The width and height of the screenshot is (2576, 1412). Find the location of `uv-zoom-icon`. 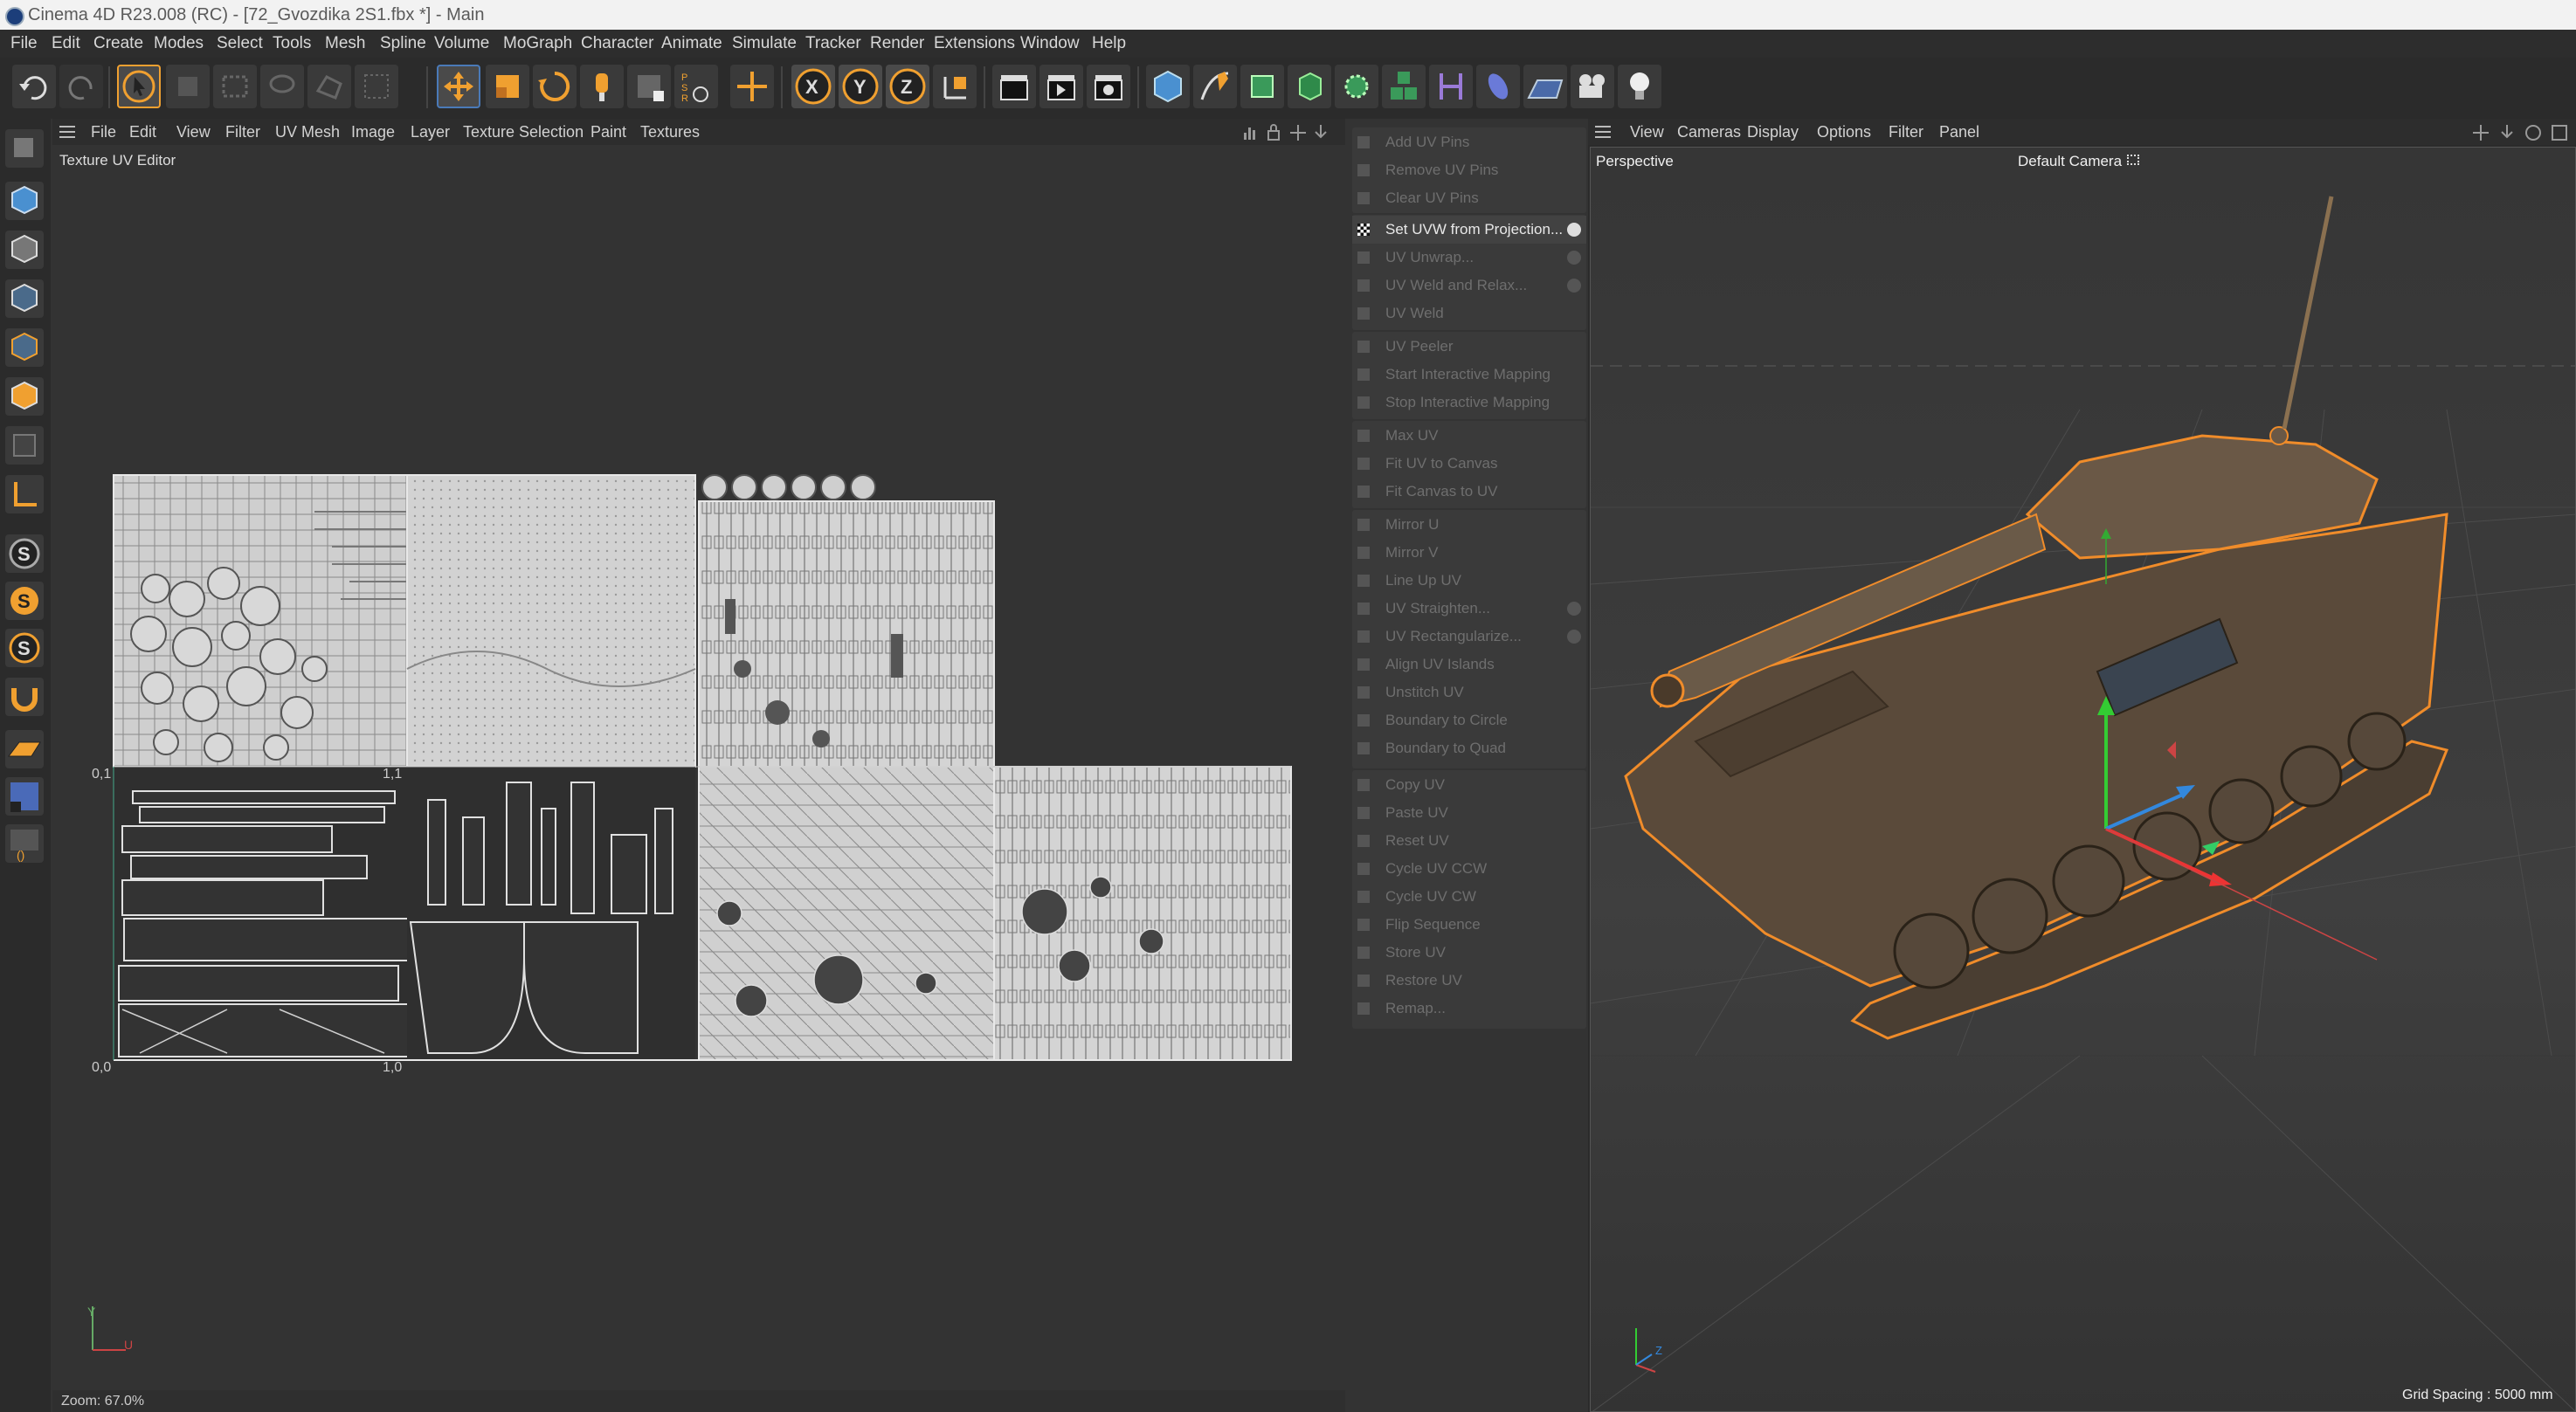

uv-zoom-icon is located at coordinates (1321, 132).